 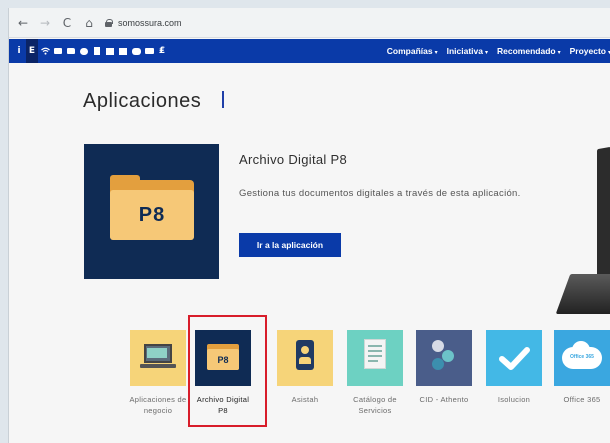 What do you see at coordinates (375, 405) in the screenshot?
I see `tile-label: Catálogo de Servicios` at bounding box center [375, 405].